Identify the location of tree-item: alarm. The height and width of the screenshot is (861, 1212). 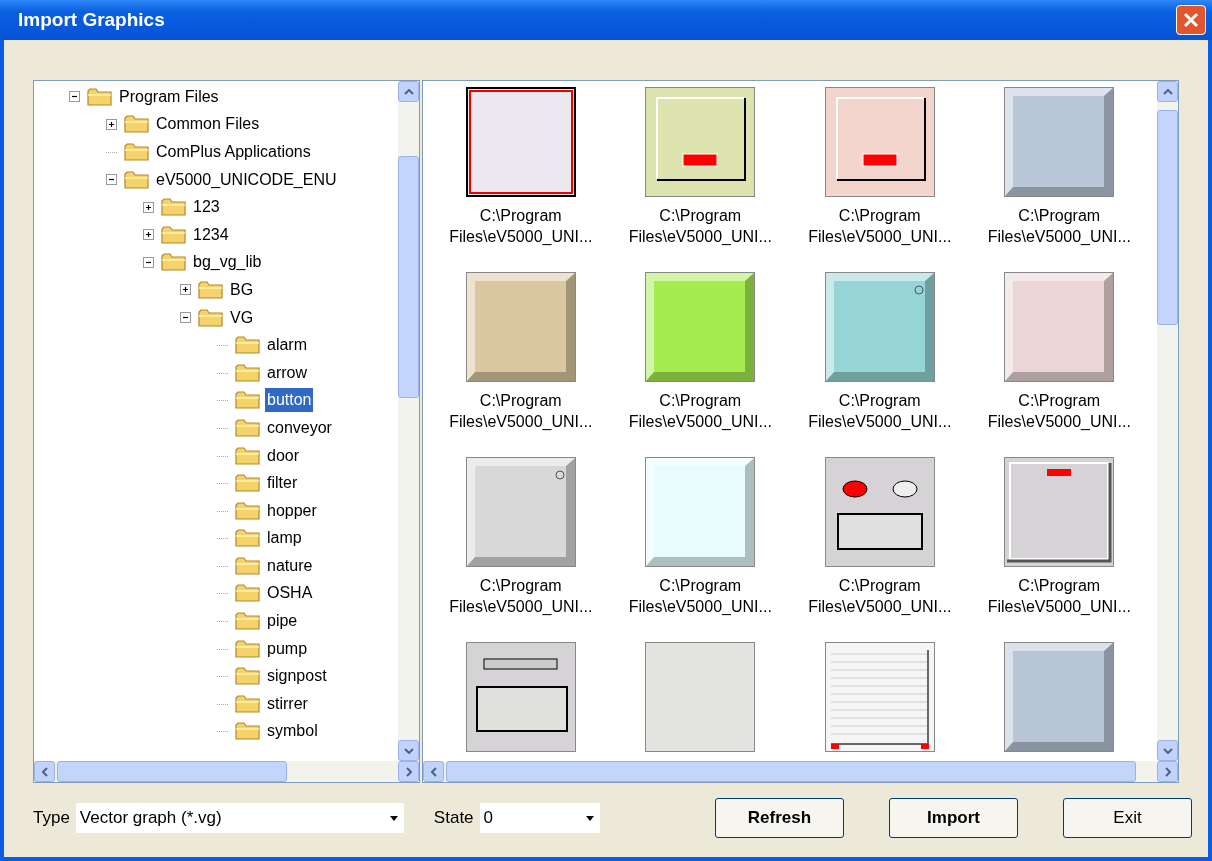
(287, 345).